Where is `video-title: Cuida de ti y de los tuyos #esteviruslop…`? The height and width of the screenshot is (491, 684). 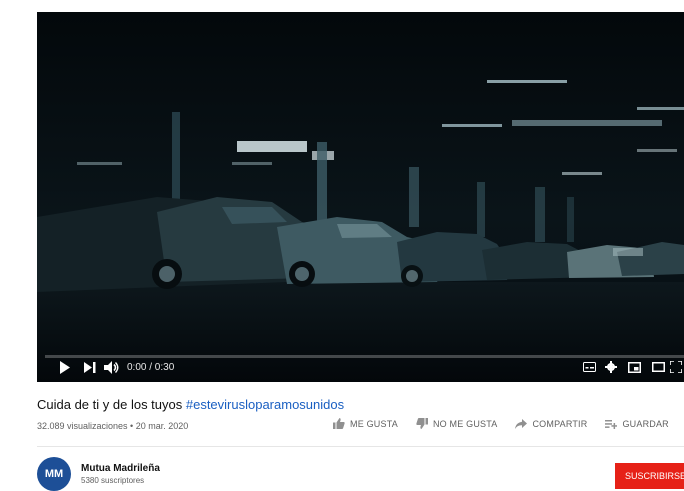 video-title: Cuida de ti y de los tuyos #esteviruslop… is located at coordinates (190, 404).